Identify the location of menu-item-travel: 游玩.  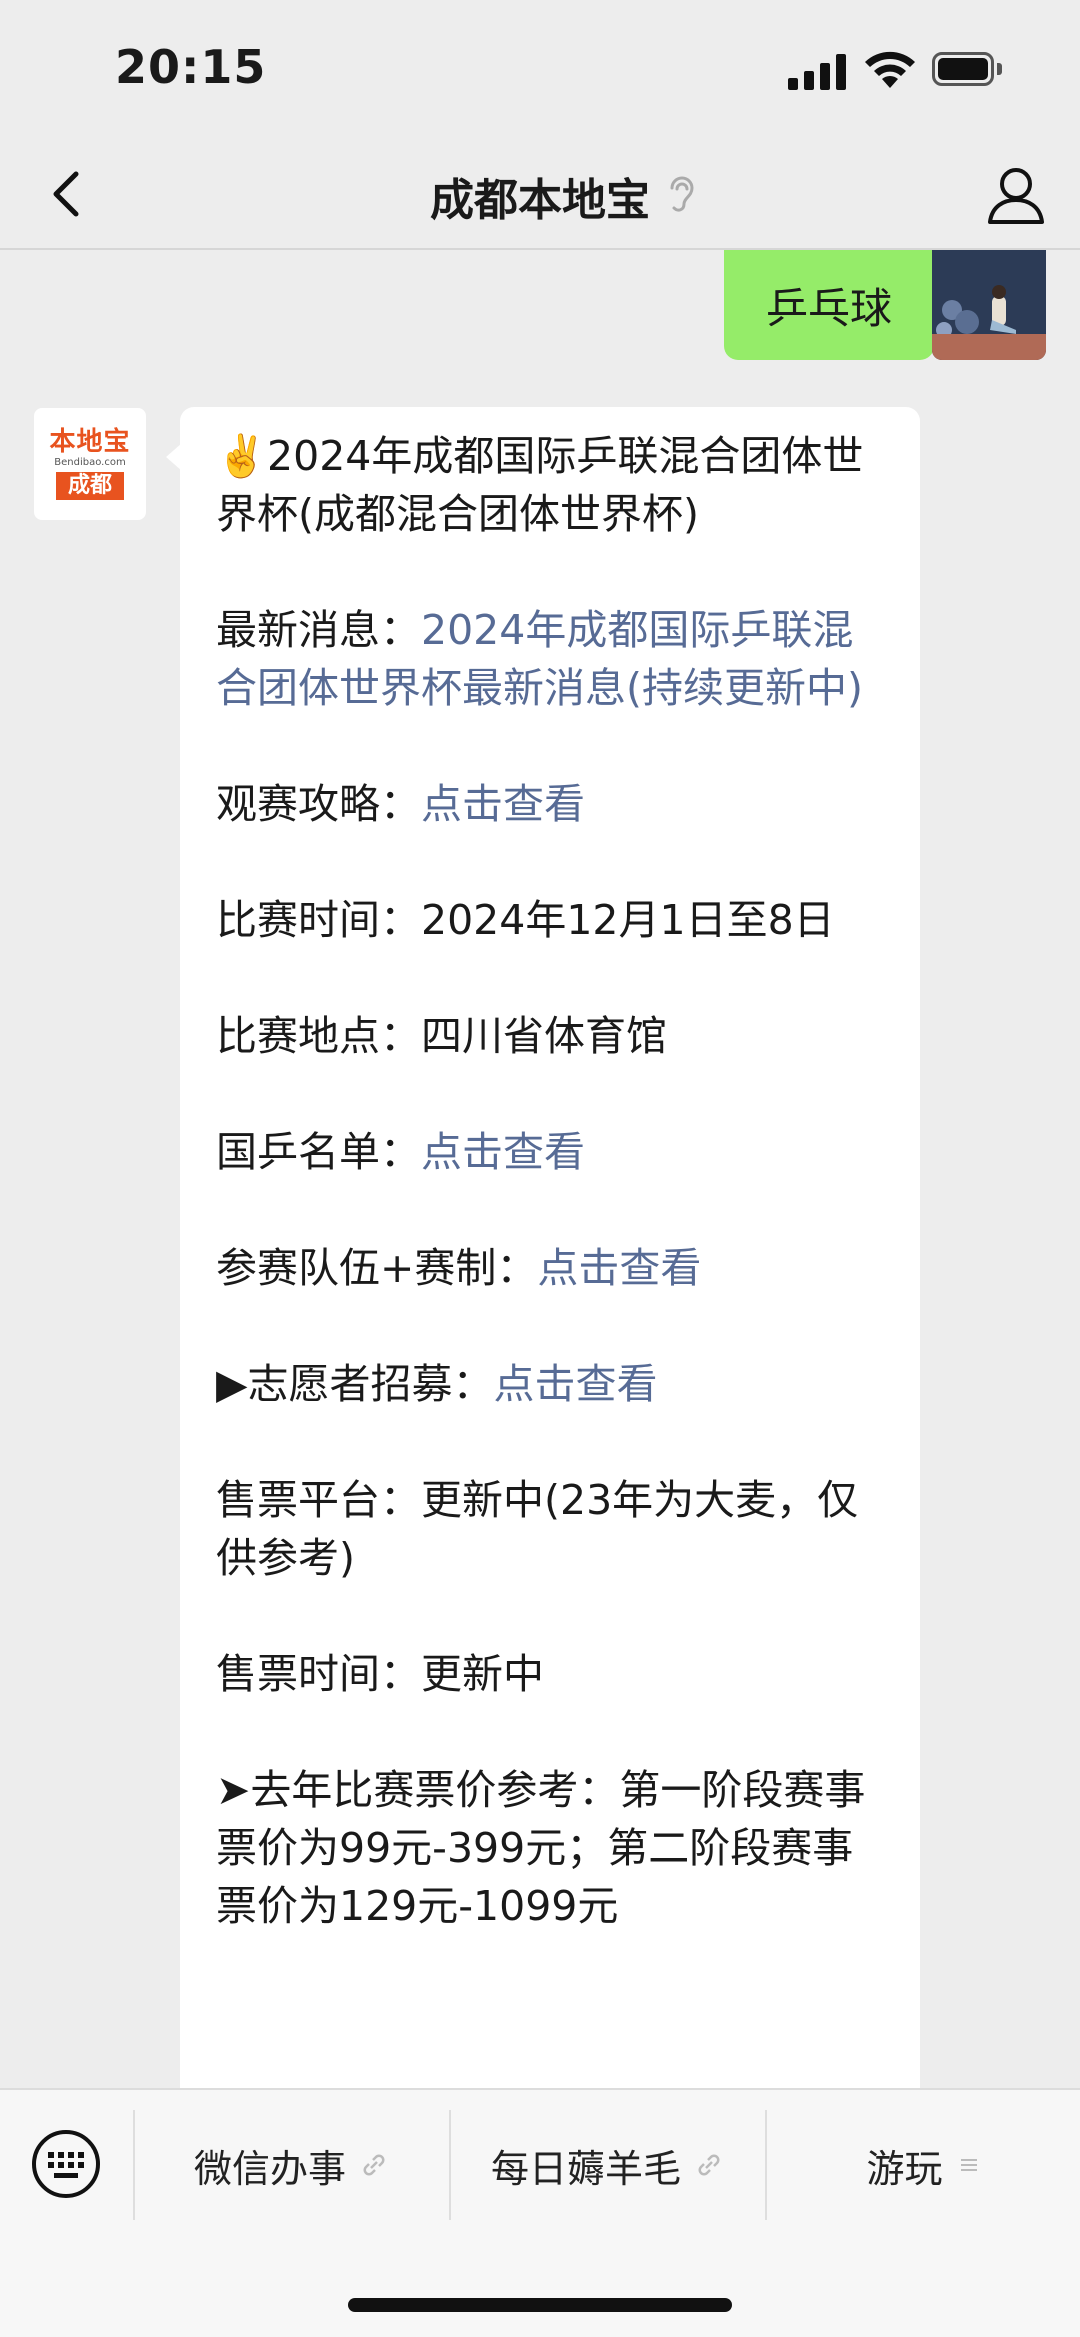
(923, 2165).